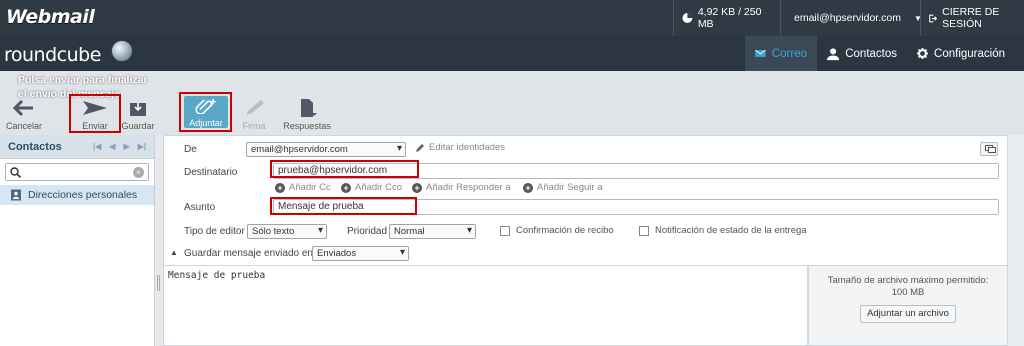  Describe the element at coordinates (729, 18) in the screenshot. I see `quota-text: 4,92 KB / 250 MB` at that location.